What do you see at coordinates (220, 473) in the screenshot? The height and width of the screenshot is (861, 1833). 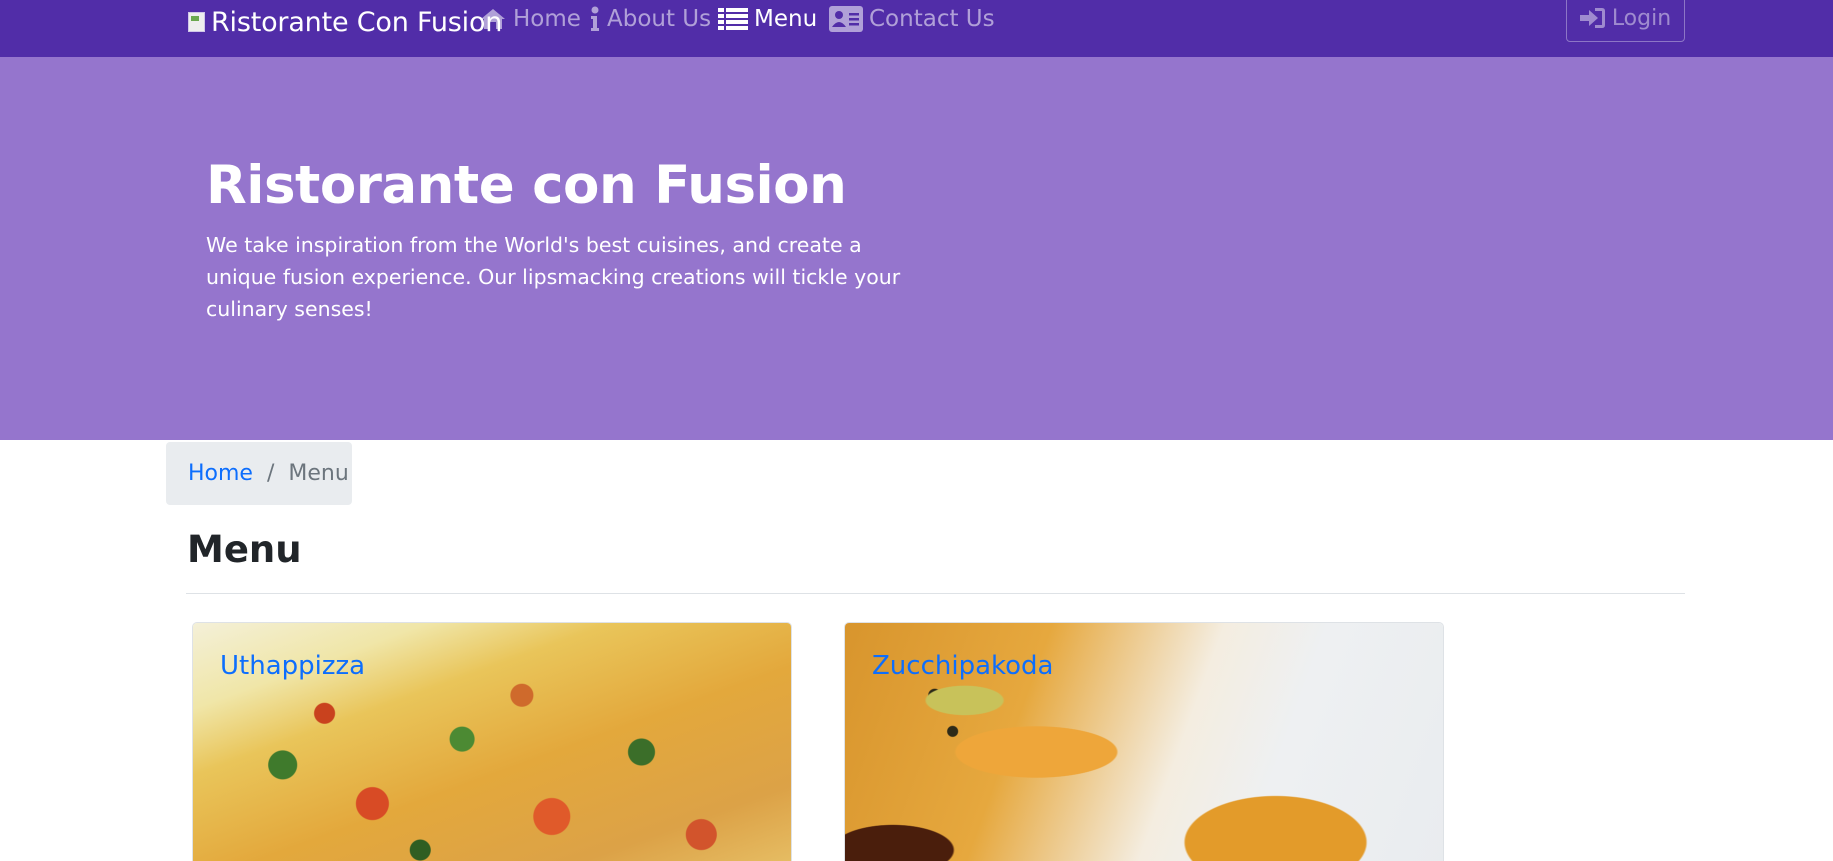 I see `breadcrumb-home-link: Home` at bounding box center [220, 473].